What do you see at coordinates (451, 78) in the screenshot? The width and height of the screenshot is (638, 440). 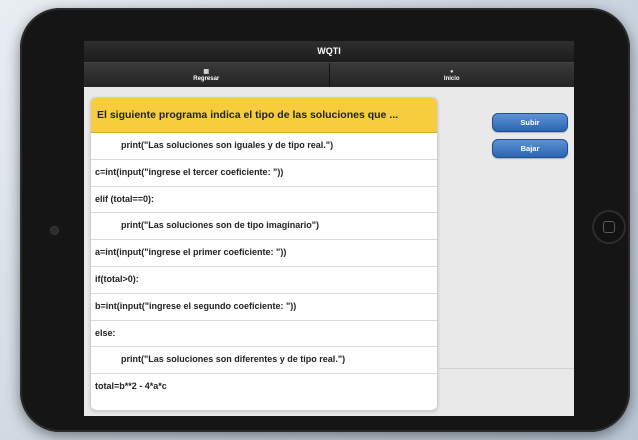 I see `nav-home-label: Inicio` at bounding box center [451, 78].